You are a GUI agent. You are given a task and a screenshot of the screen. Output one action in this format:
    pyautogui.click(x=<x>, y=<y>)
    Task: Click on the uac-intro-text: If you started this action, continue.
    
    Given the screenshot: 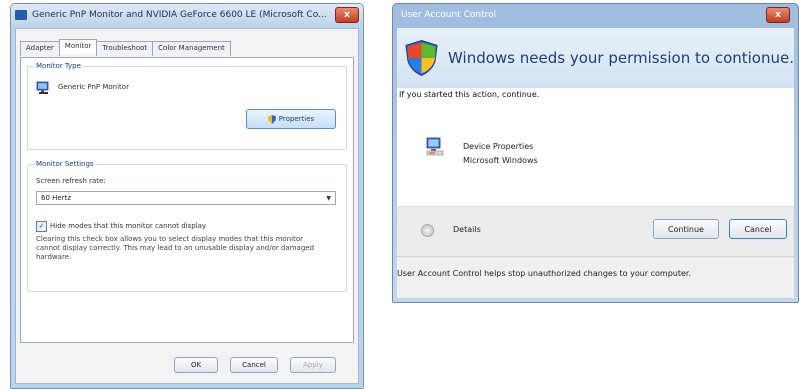 What is the action you would take?
    pyautogui.click(x=469, y=94)
    